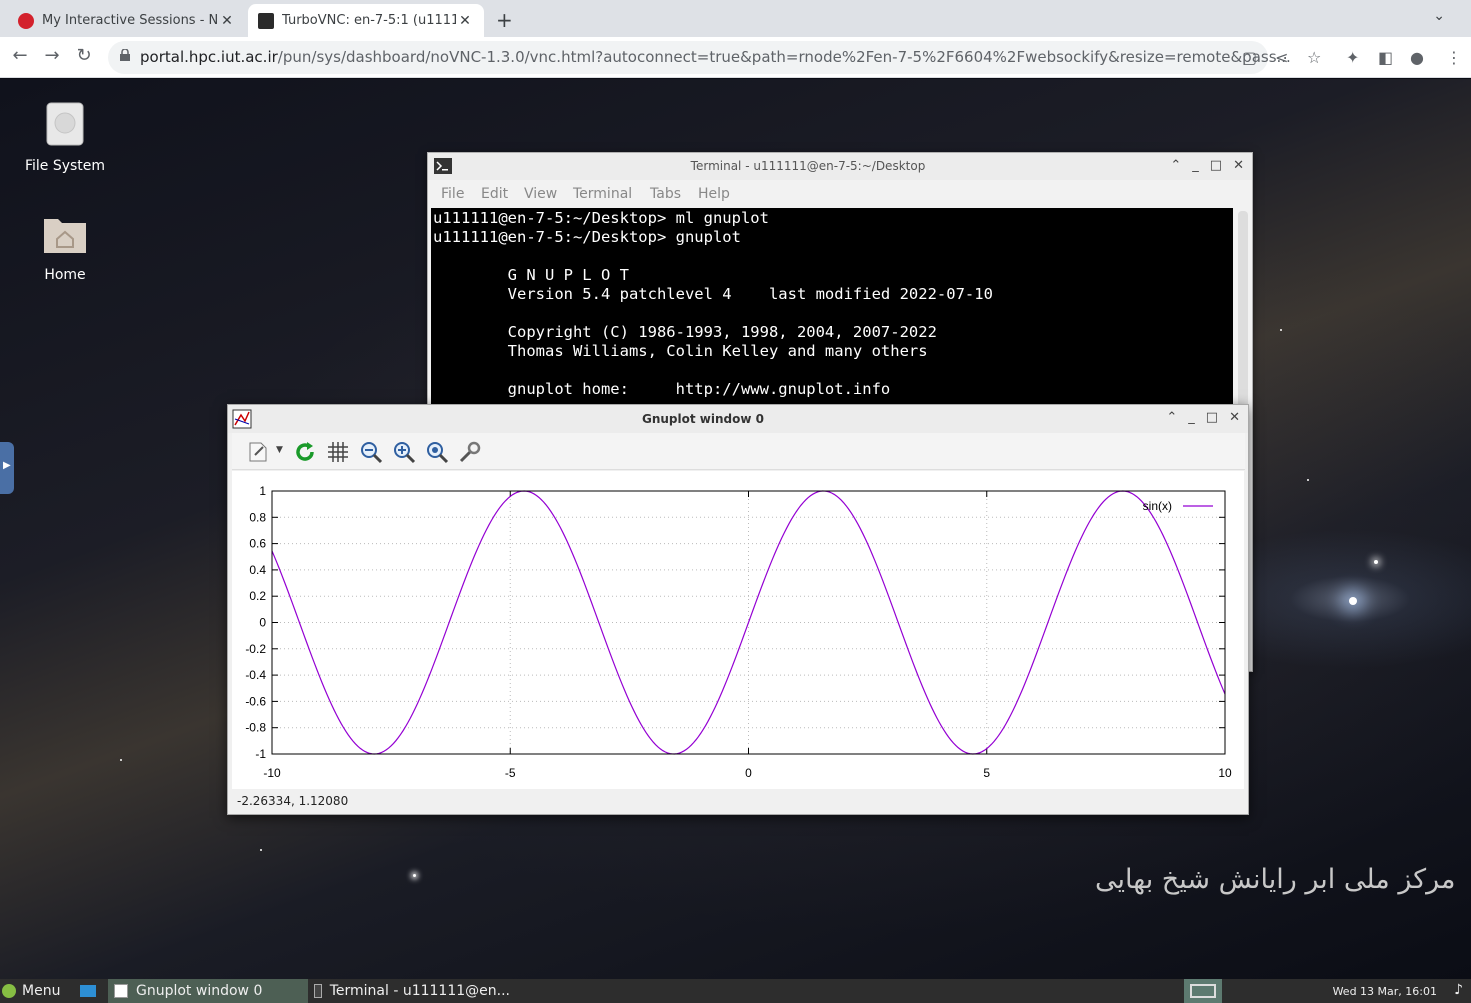 The image size is (1471, 1003). What do you see at coordinates (510, 773) in the screenshot?
I see `x-tick-label: -5` at bounding box center [510, 773].